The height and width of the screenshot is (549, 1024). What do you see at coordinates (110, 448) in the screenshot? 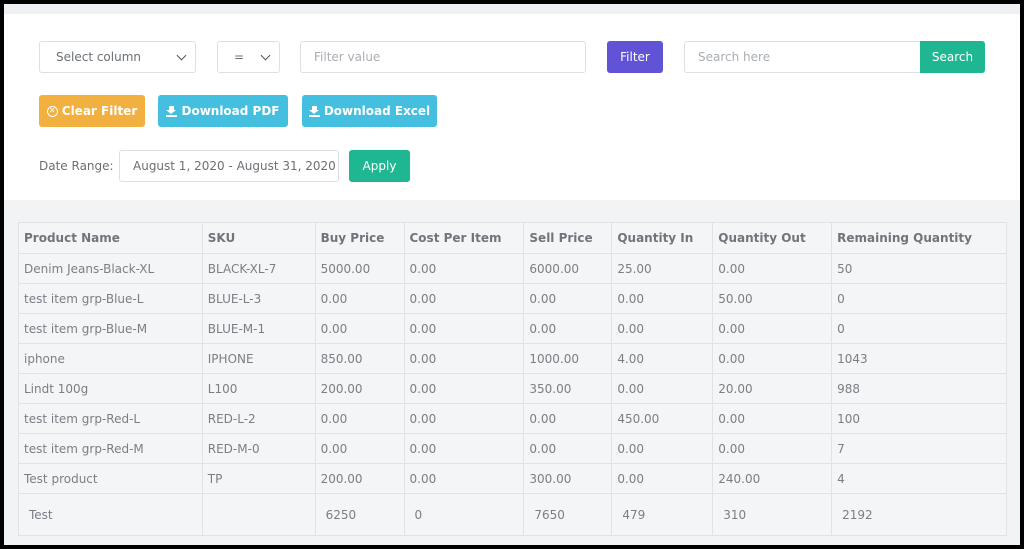
I see `table-cell: test item grp-Red-M` at bounding box center [110, 448].